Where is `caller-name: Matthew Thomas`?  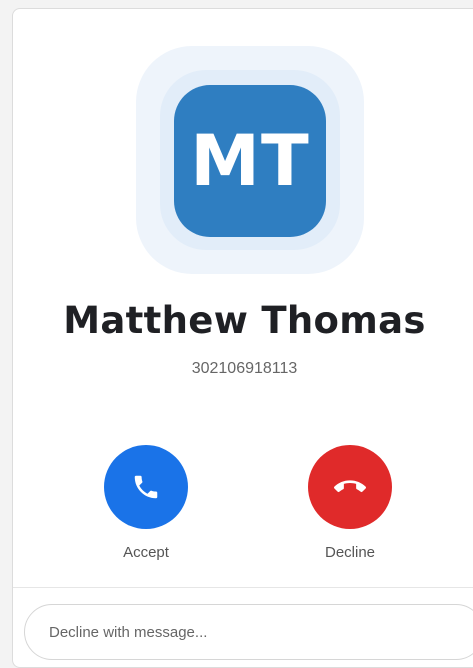
caller-name: Matthew Thomas is located at coordinates (244, 320).